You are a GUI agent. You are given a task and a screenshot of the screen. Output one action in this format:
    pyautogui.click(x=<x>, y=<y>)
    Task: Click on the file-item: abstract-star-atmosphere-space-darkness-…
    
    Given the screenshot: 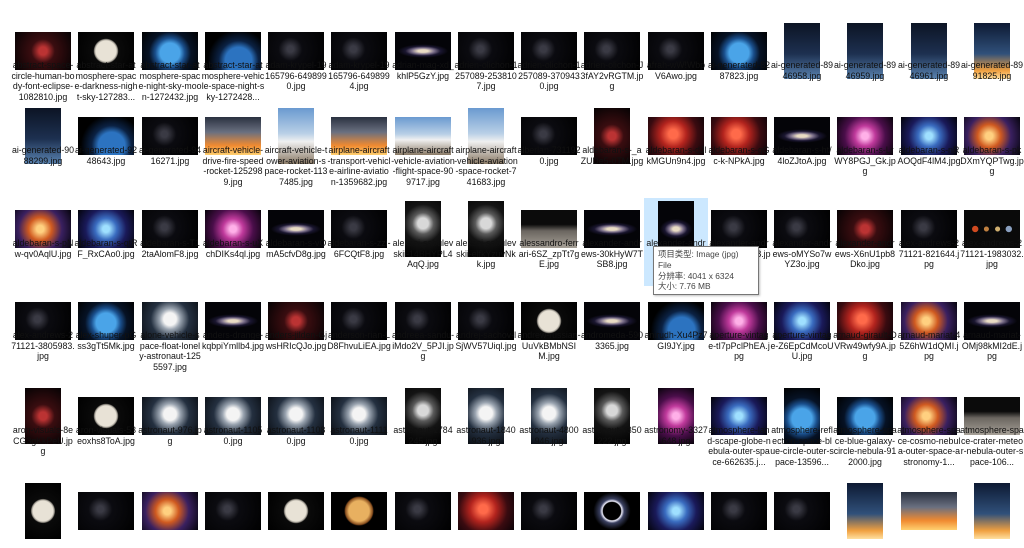 What is the action you would take?
    pyautogui.click(x=106, y=64)
    